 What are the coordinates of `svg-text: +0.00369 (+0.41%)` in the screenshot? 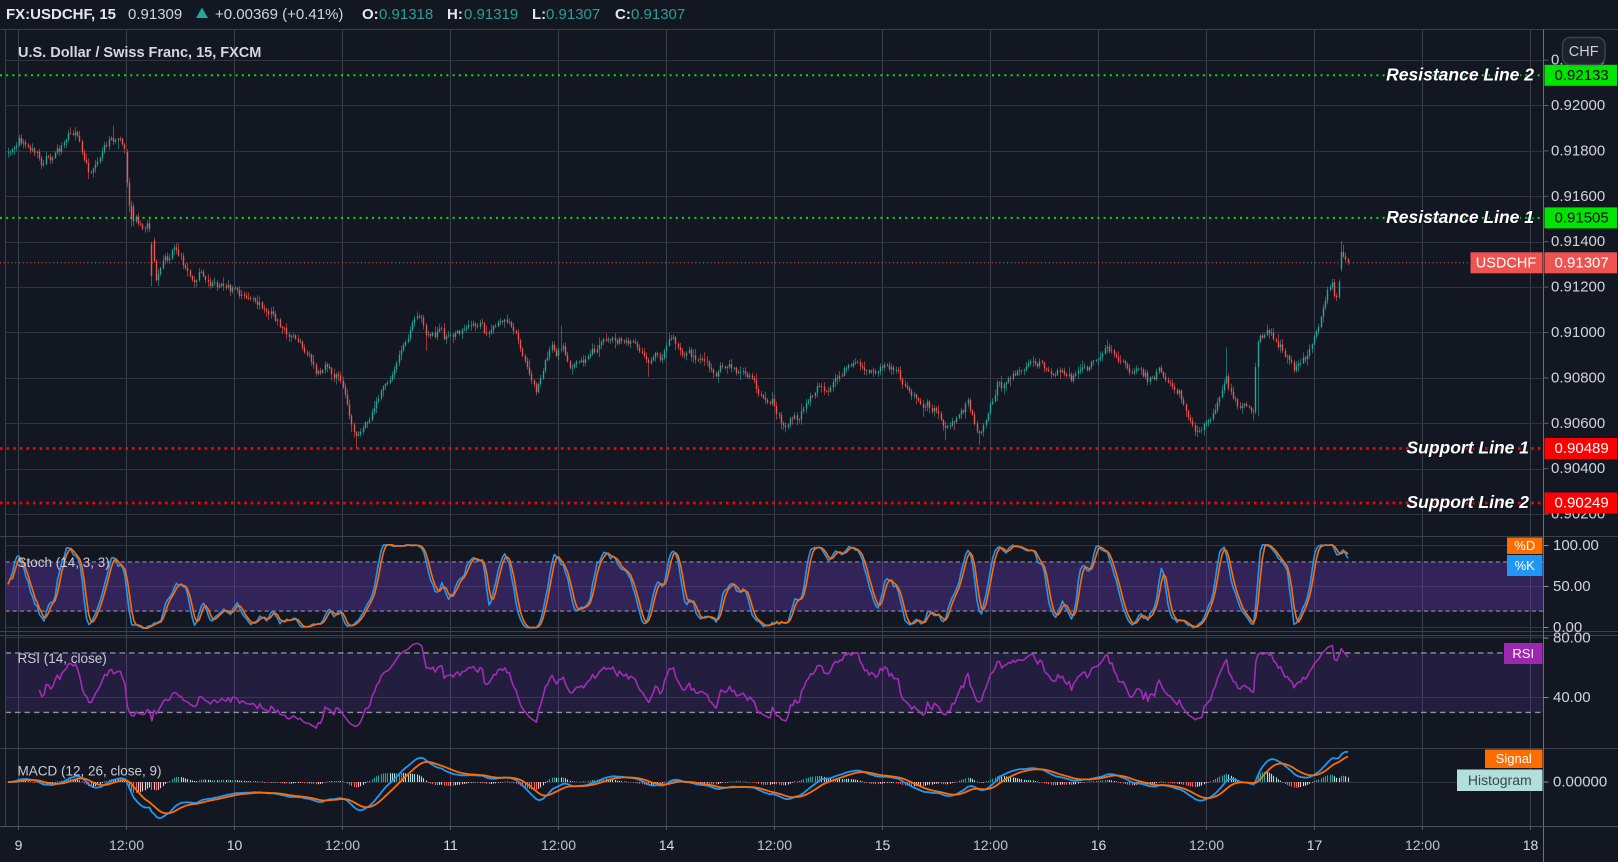 It's located at (279, 14).